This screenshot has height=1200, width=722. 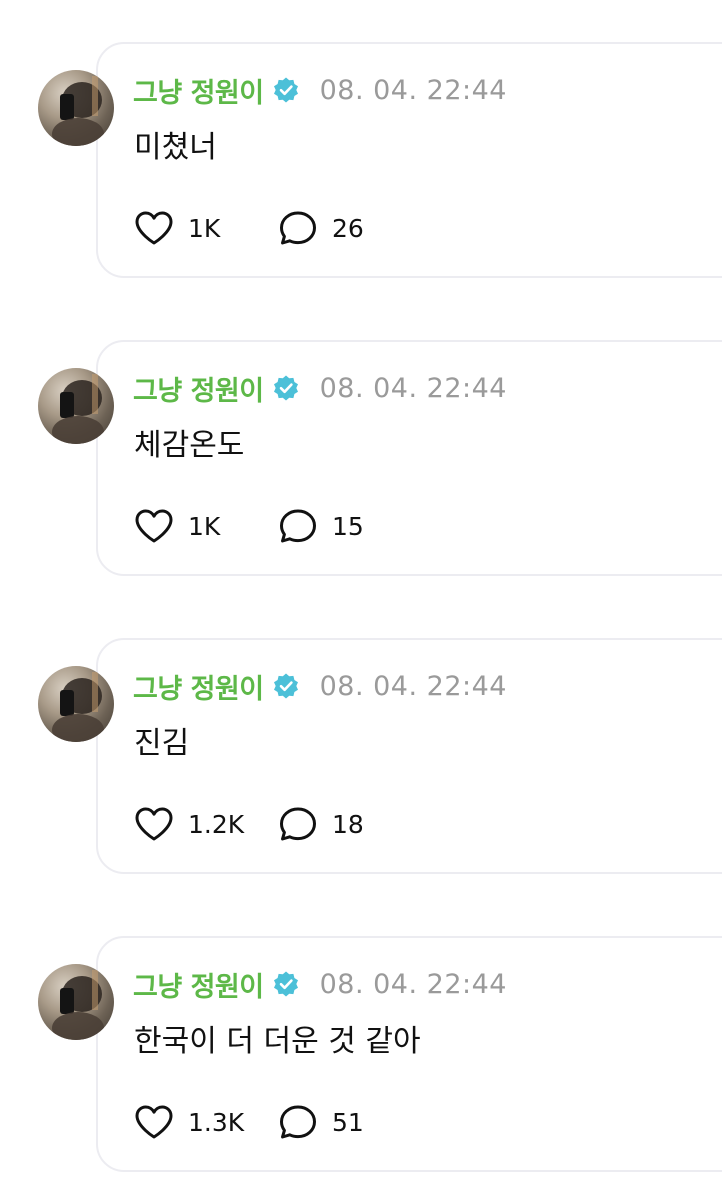 I want to click on reply-count: 51, so click(x=348, y=1122).